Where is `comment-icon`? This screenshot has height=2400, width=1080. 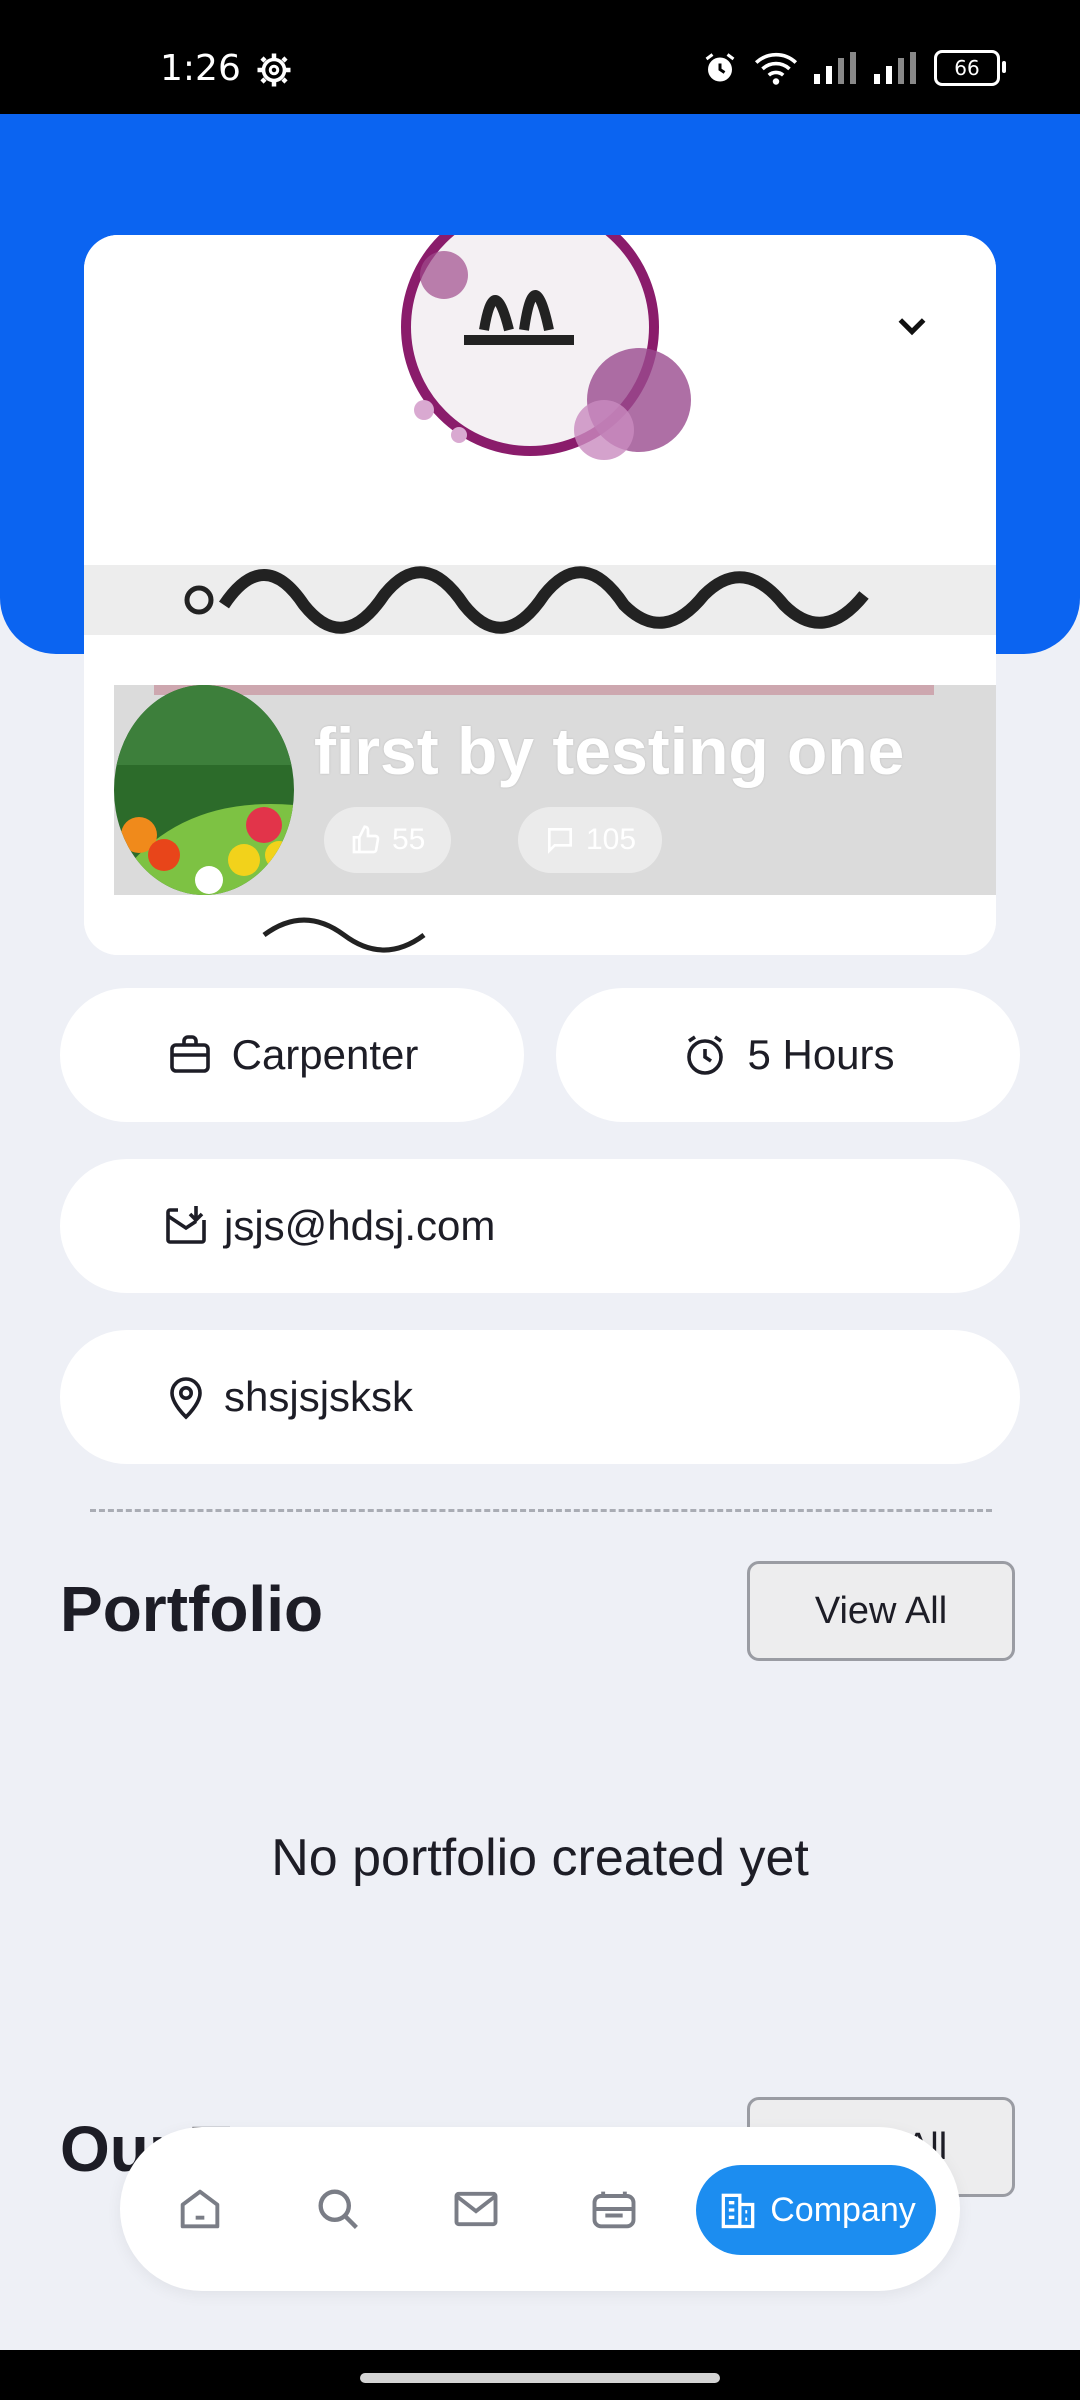 comment-icon is located at coordinates (560, 841).